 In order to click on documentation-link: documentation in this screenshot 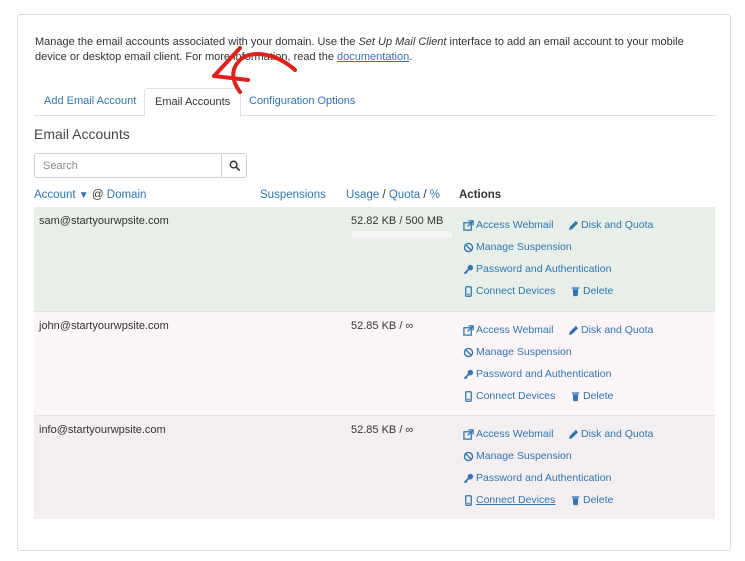, I will do `click(373, 57)`.